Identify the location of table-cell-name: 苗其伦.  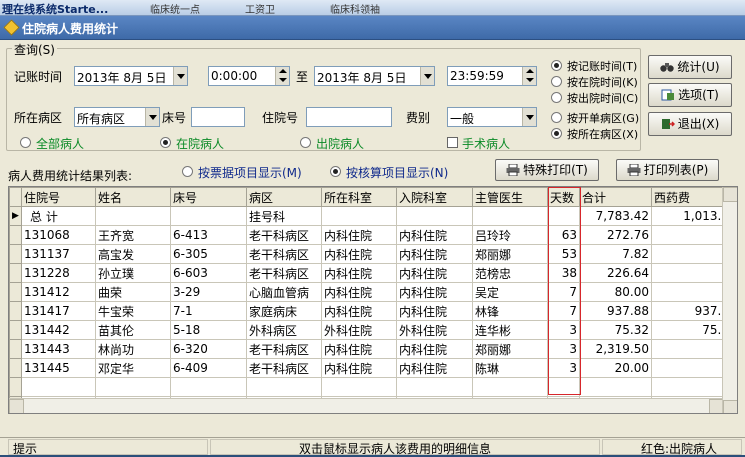
(133, 330).